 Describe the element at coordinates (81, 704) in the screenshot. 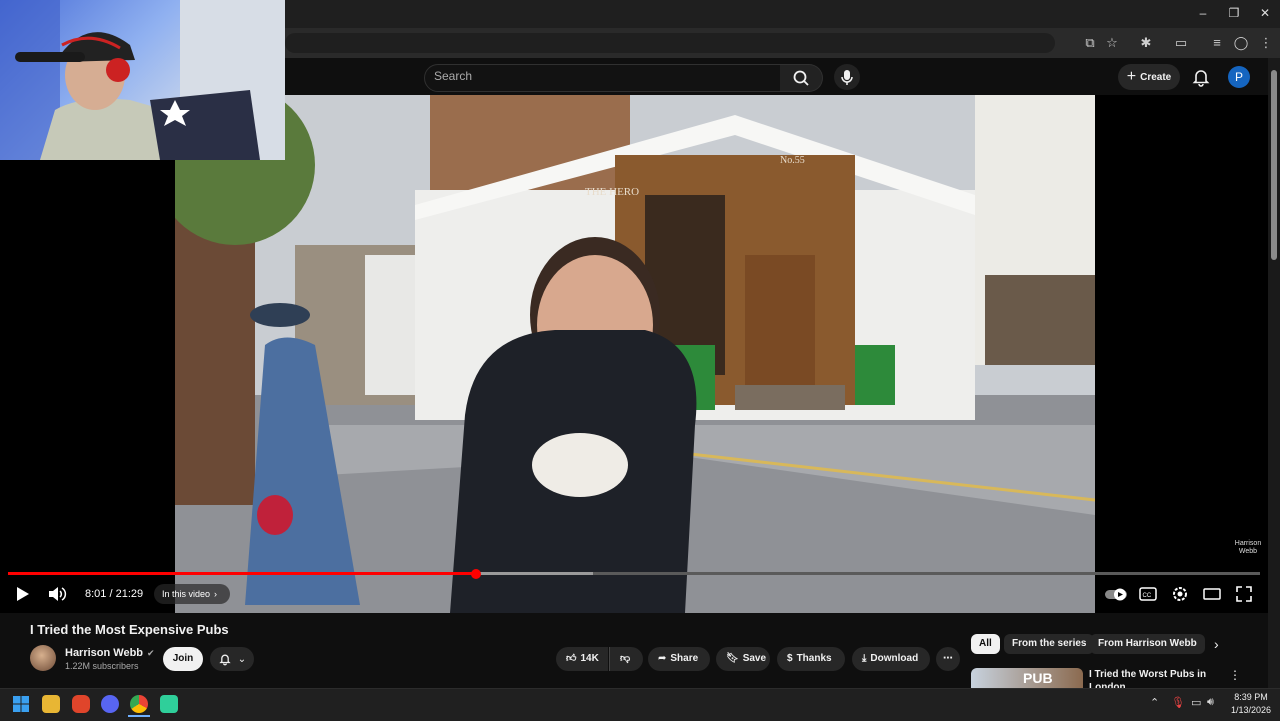

I see `brave-browser-icon` at that location.